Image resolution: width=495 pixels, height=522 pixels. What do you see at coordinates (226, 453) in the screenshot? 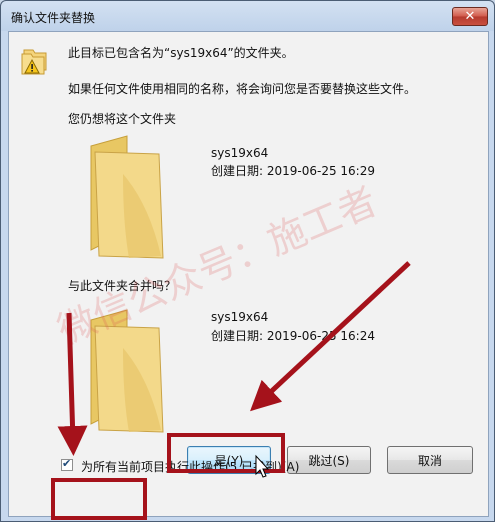
I see `yes-button-highlight` at bounding box center [226, 453].